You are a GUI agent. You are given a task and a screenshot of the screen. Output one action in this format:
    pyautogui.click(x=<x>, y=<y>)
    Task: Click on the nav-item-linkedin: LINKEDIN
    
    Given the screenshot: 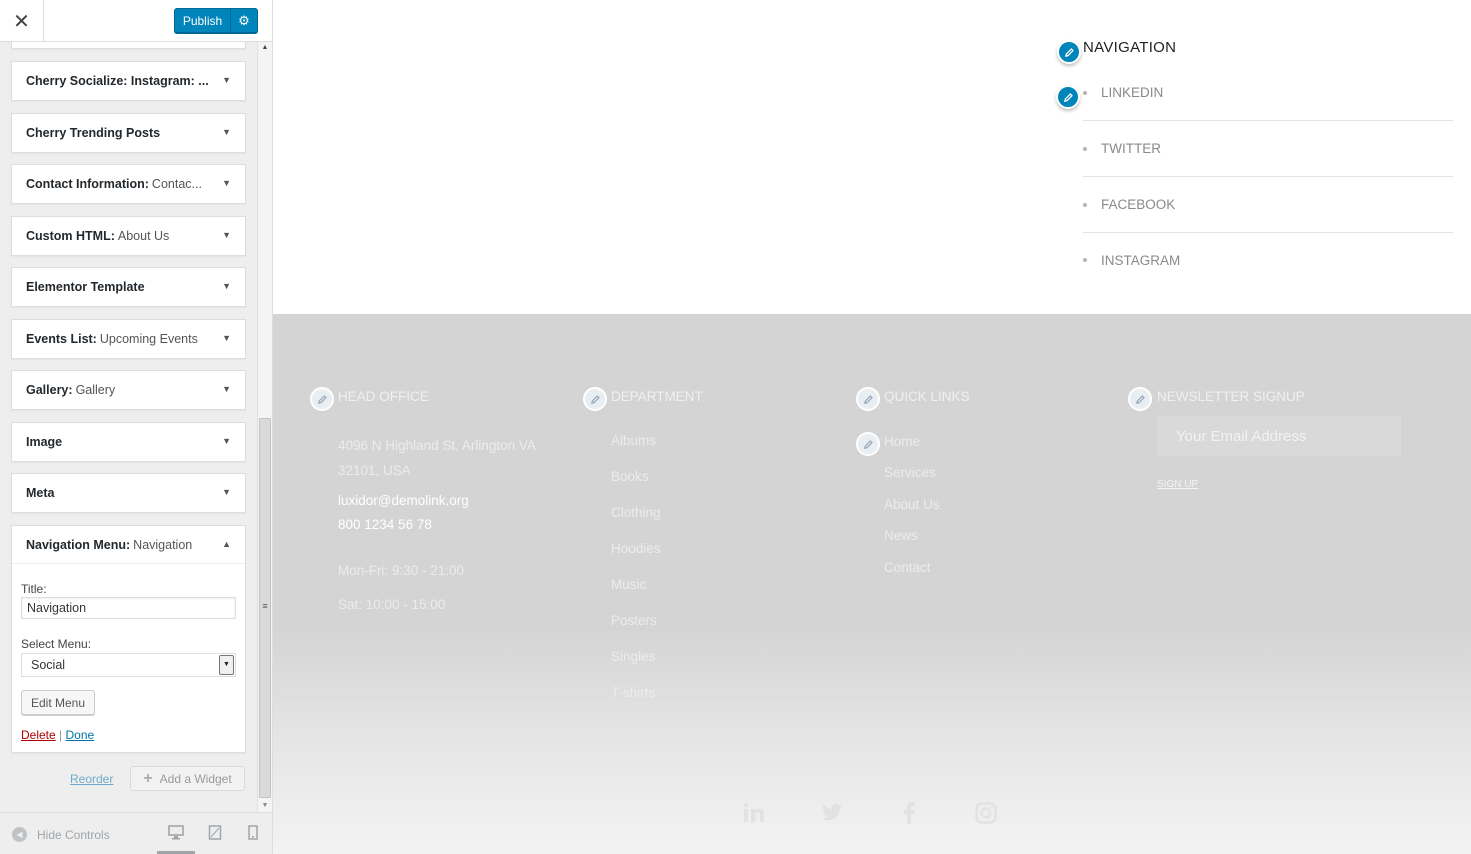 What is the action you would take?
    pyautogui.click(x=1268, y=93)
    